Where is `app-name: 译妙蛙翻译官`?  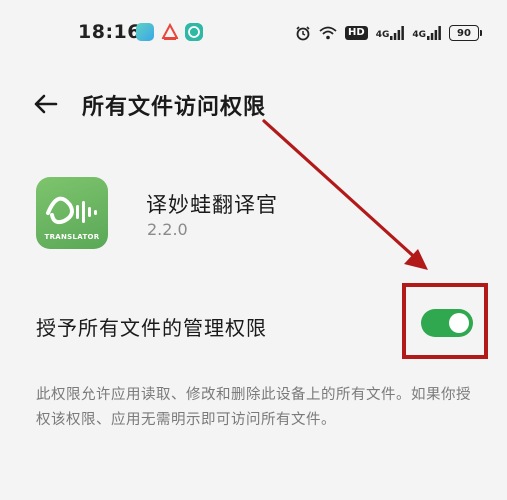 app-name: 译妙蛙翻译官 is located at coordinates (212, 205).